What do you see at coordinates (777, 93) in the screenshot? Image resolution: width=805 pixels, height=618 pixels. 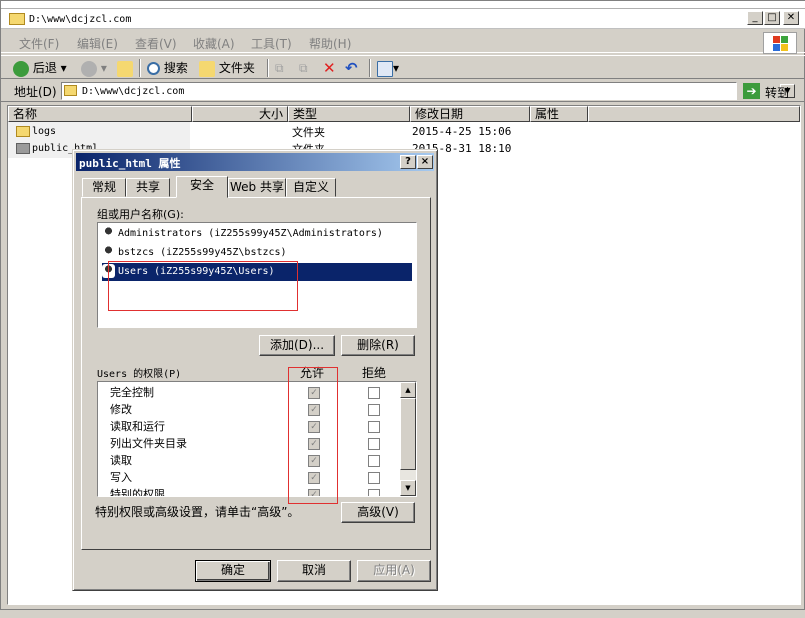 I see `go-label: 转到` at bounding box center [777, 93].